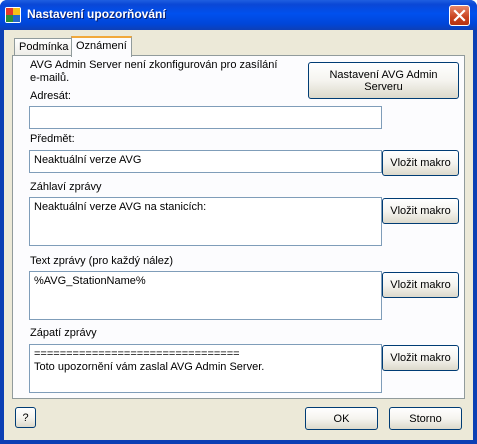 The image size is (477, 444). Describe the element at coordinates (102, 261) in the screenshot. I see `body-label: Text zprávy (pro každý nález)` at that location.